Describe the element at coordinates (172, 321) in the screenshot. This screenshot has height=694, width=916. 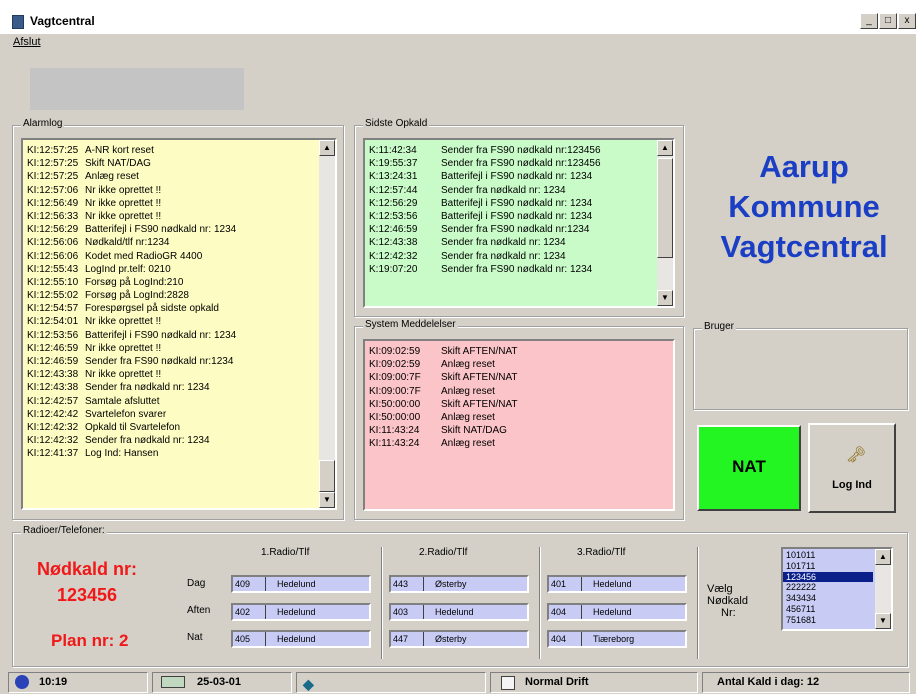
I see `list-item: KI:12:54:01 Nr ikke oprettet !!` at that location.